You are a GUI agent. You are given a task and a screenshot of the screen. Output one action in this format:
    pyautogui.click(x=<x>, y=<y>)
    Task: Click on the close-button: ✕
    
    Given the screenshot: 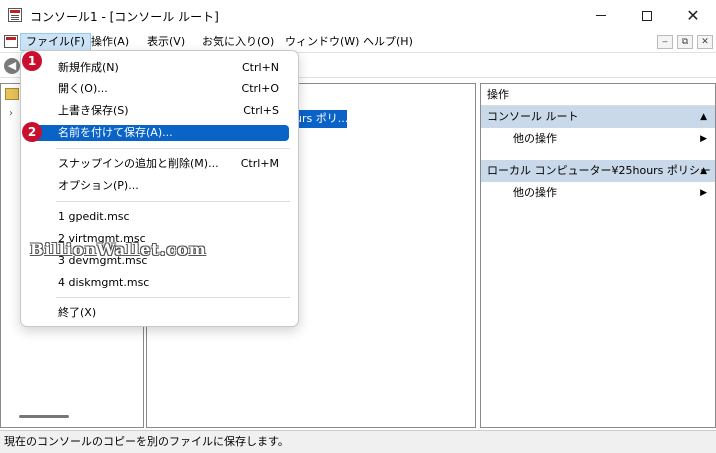 What is the action you would take?
    pyautogui.click(x=693, y=15)
    